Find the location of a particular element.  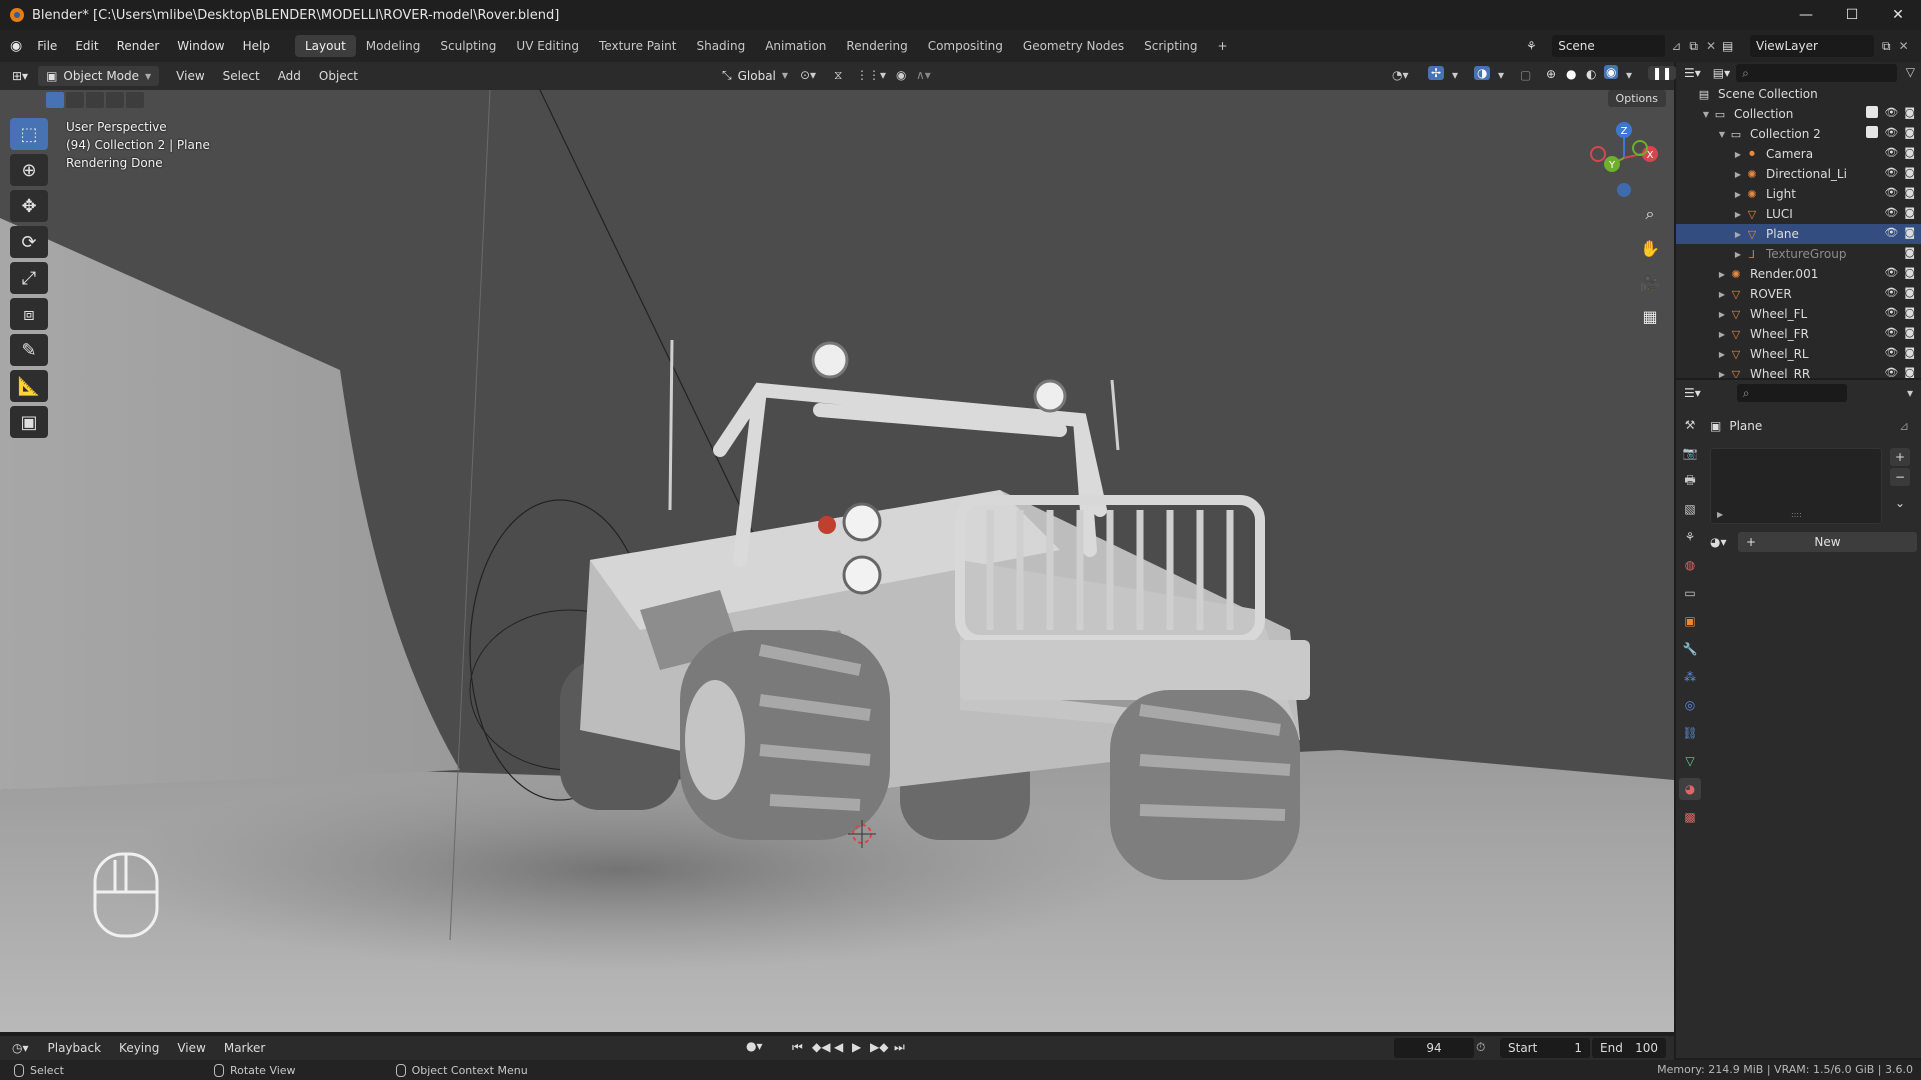

options-dropdown: Options is located at coordinates (1636, 98).